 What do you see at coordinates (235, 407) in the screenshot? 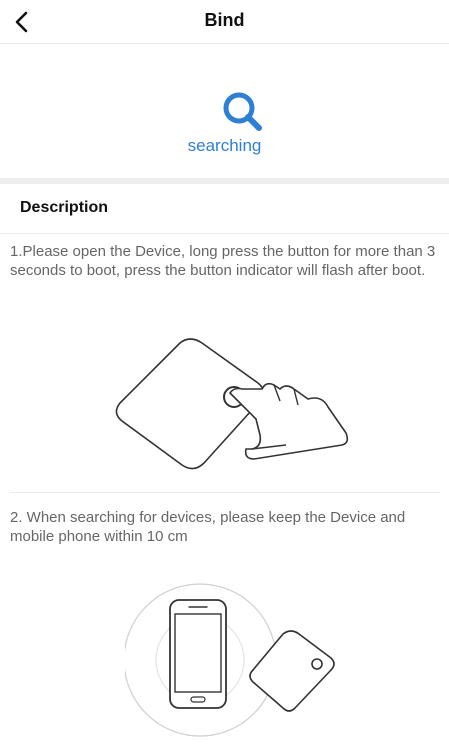
I see `finger-press-device-illustration` at bounding box center [235, 407].